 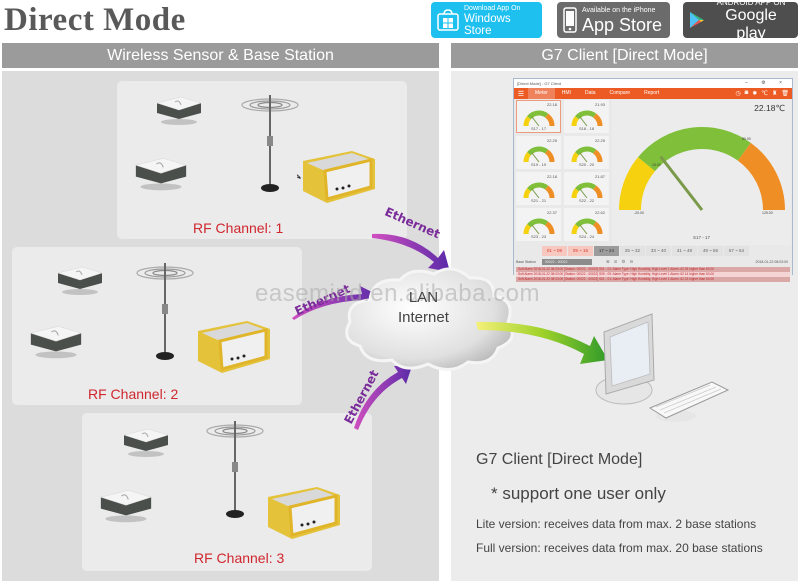 What do you see at coordinates (656, 165) in the screenshot?
I see `gauge-tick-low: 15.00` at bounding box center [656, 165].